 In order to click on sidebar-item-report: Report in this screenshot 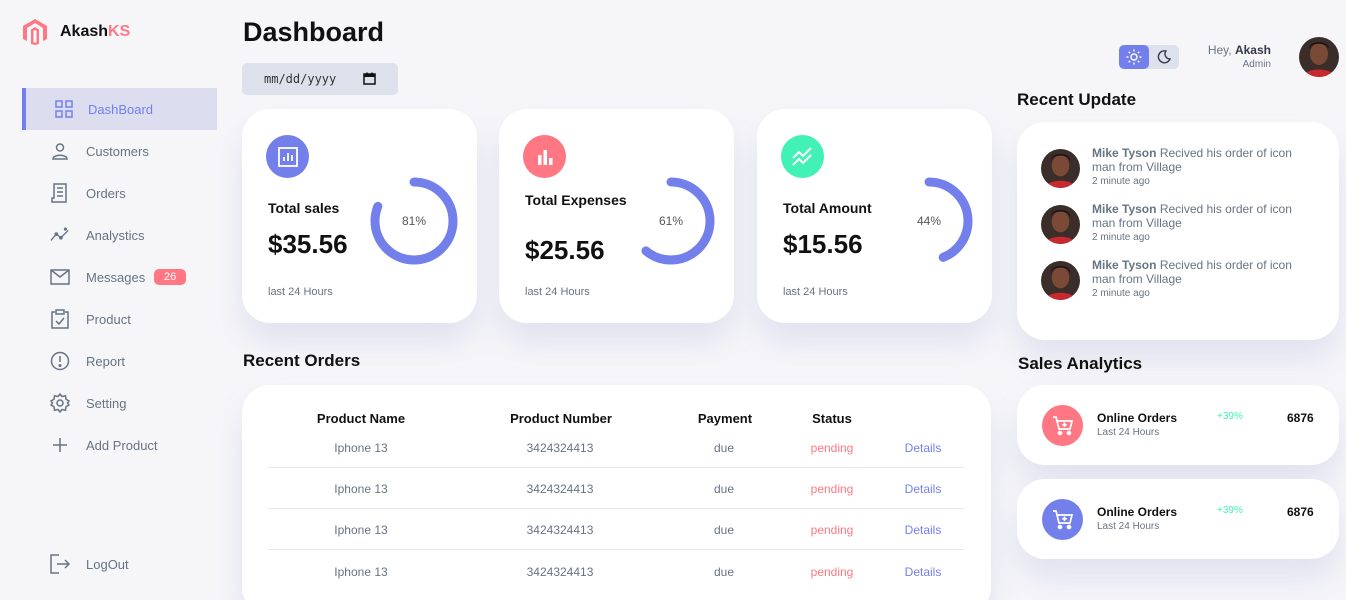, I will do `click(119, 361)`.